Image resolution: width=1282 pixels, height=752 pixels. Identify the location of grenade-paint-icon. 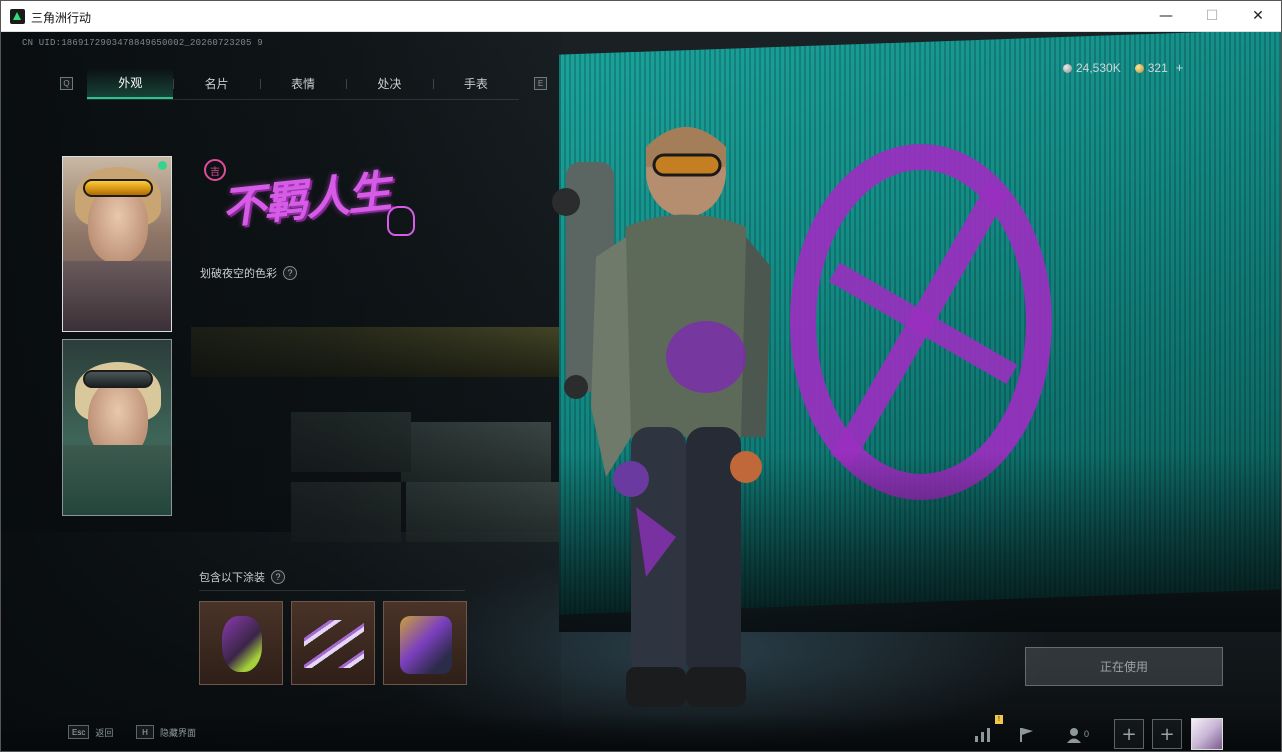
(242, 644).